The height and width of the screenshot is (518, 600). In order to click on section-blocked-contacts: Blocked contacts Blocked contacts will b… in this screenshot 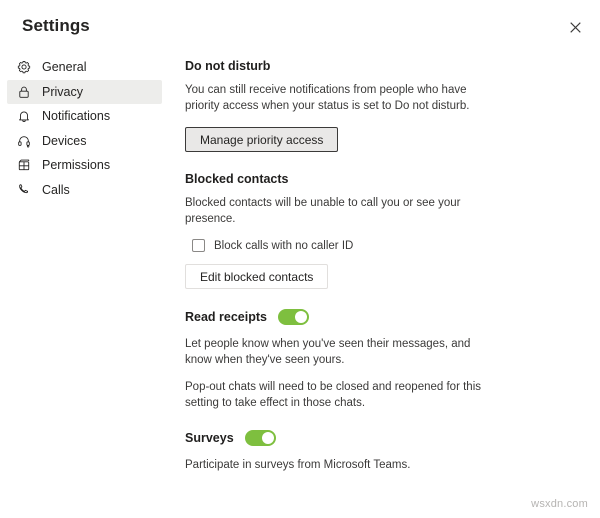, I will do `click(350, 230)`.